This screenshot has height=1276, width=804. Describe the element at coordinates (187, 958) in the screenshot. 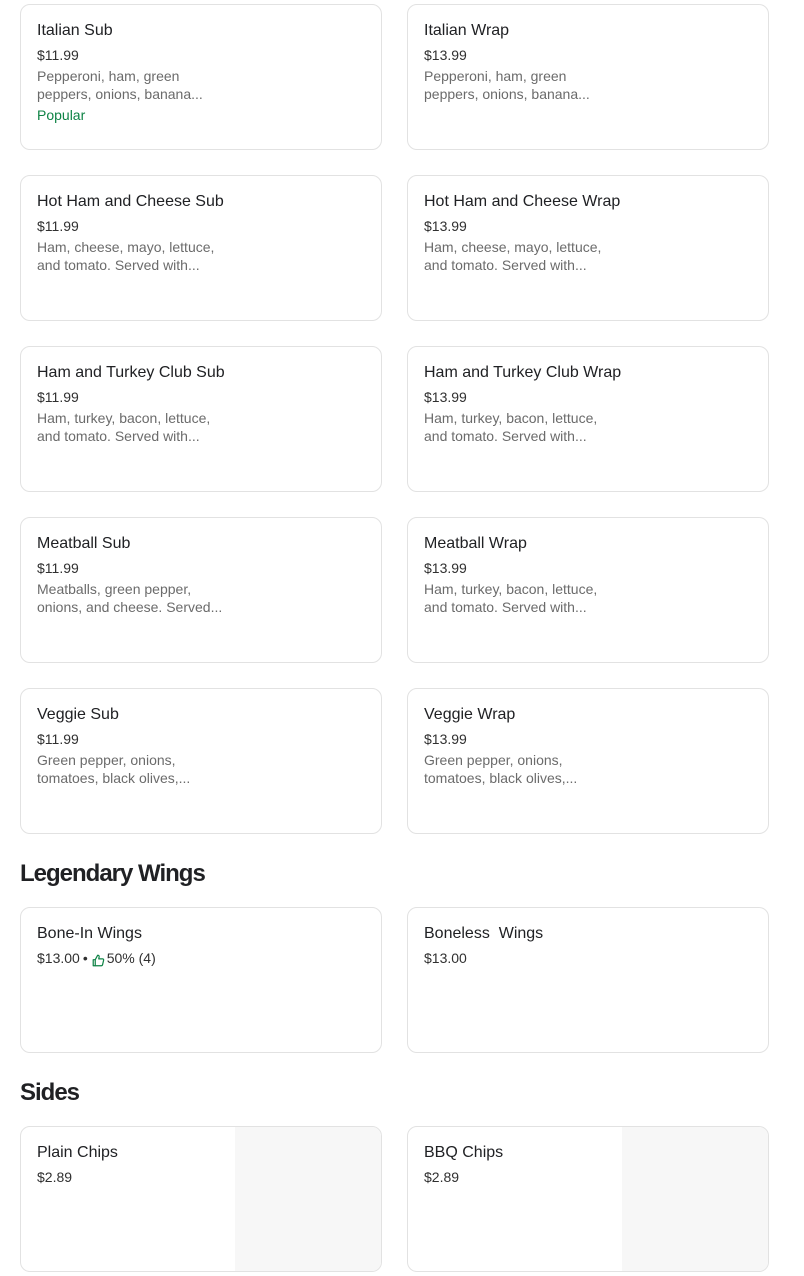

I see `price-rating-row: $13.00 • 50% (4)` at that location.